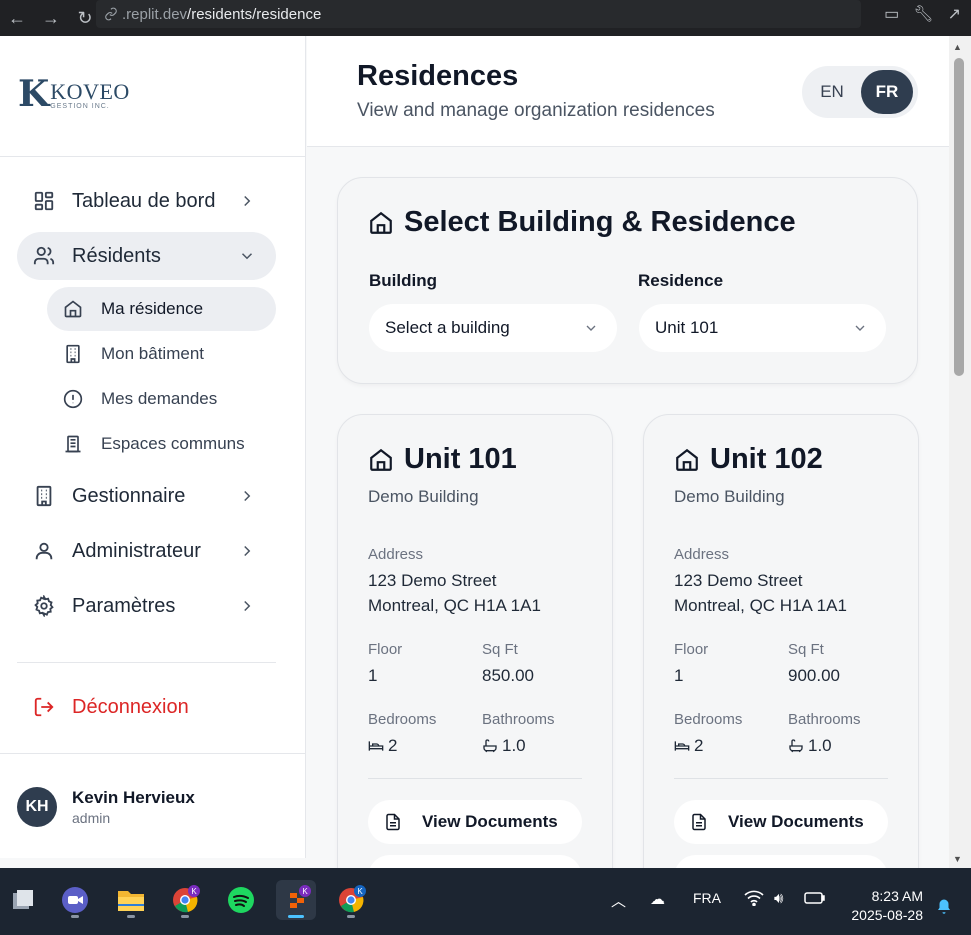 This screenshot has height=935, width=971. What do you see at coordinates (351, 900) in the screenshot?
I see `chrome-profile-k-blue-icon: K` at bounding box center [351, 900].